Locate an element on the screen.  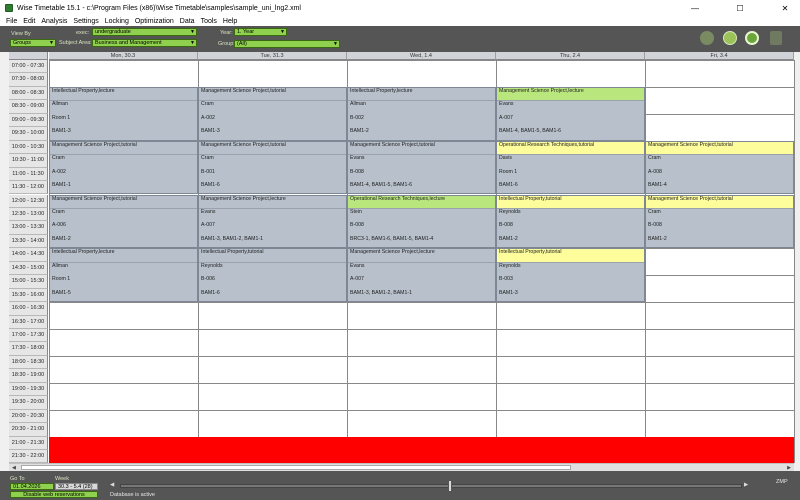
view-by-select: Groups ▼ is located at coordinates (33, 43).